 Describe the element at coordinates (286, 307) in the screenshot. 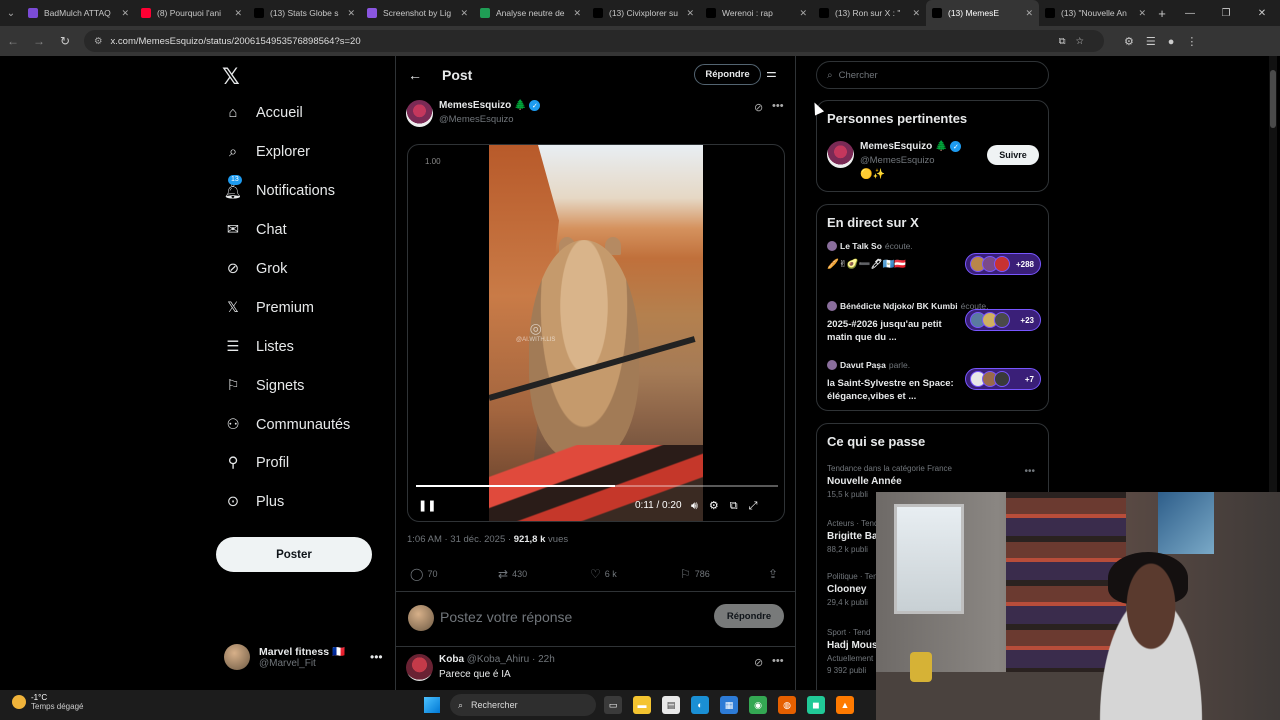

I see `nav-item-premium: 𝕏 Premium` at that location.